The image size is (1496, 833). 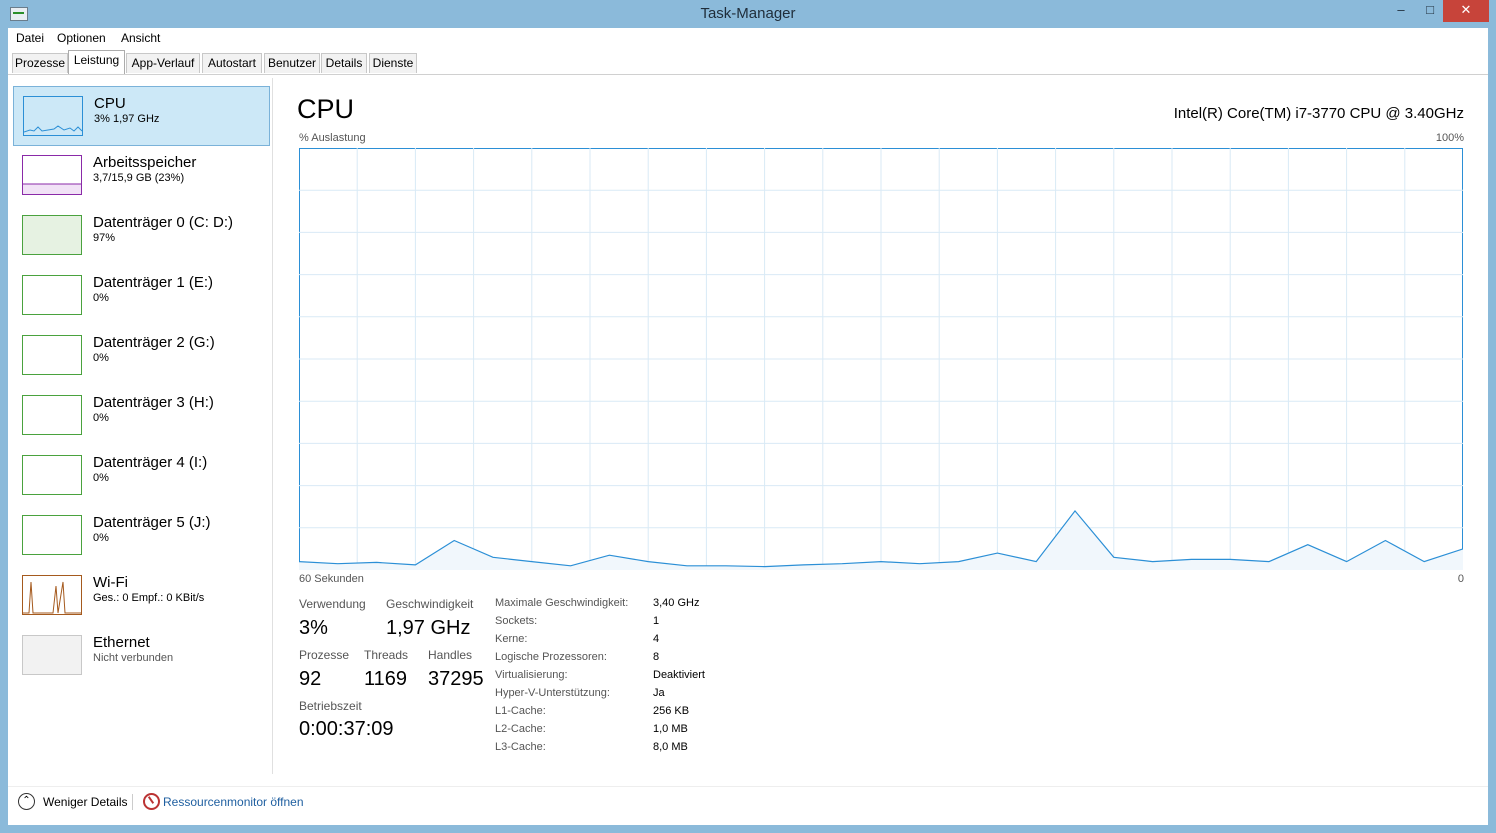 What do you see at coordinates (450, 655) in the screenshot?
I see `handles-label: Handles` at bounding box center [450, 655].